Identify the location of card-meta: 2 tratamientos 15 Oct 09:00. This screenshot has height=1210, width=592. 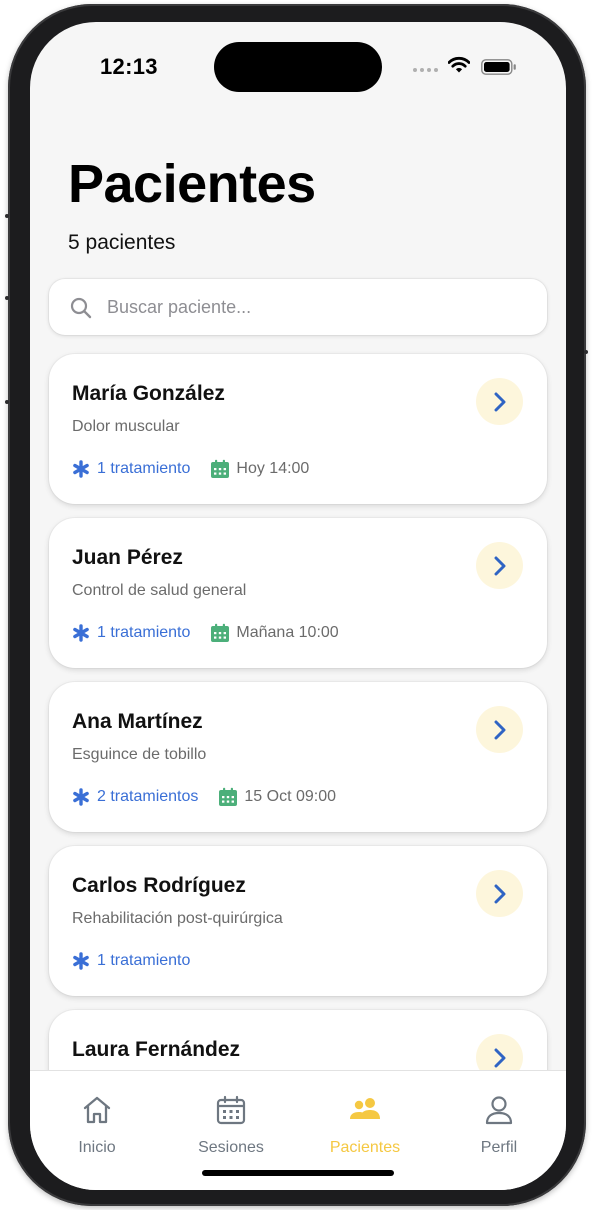
(204, 797).